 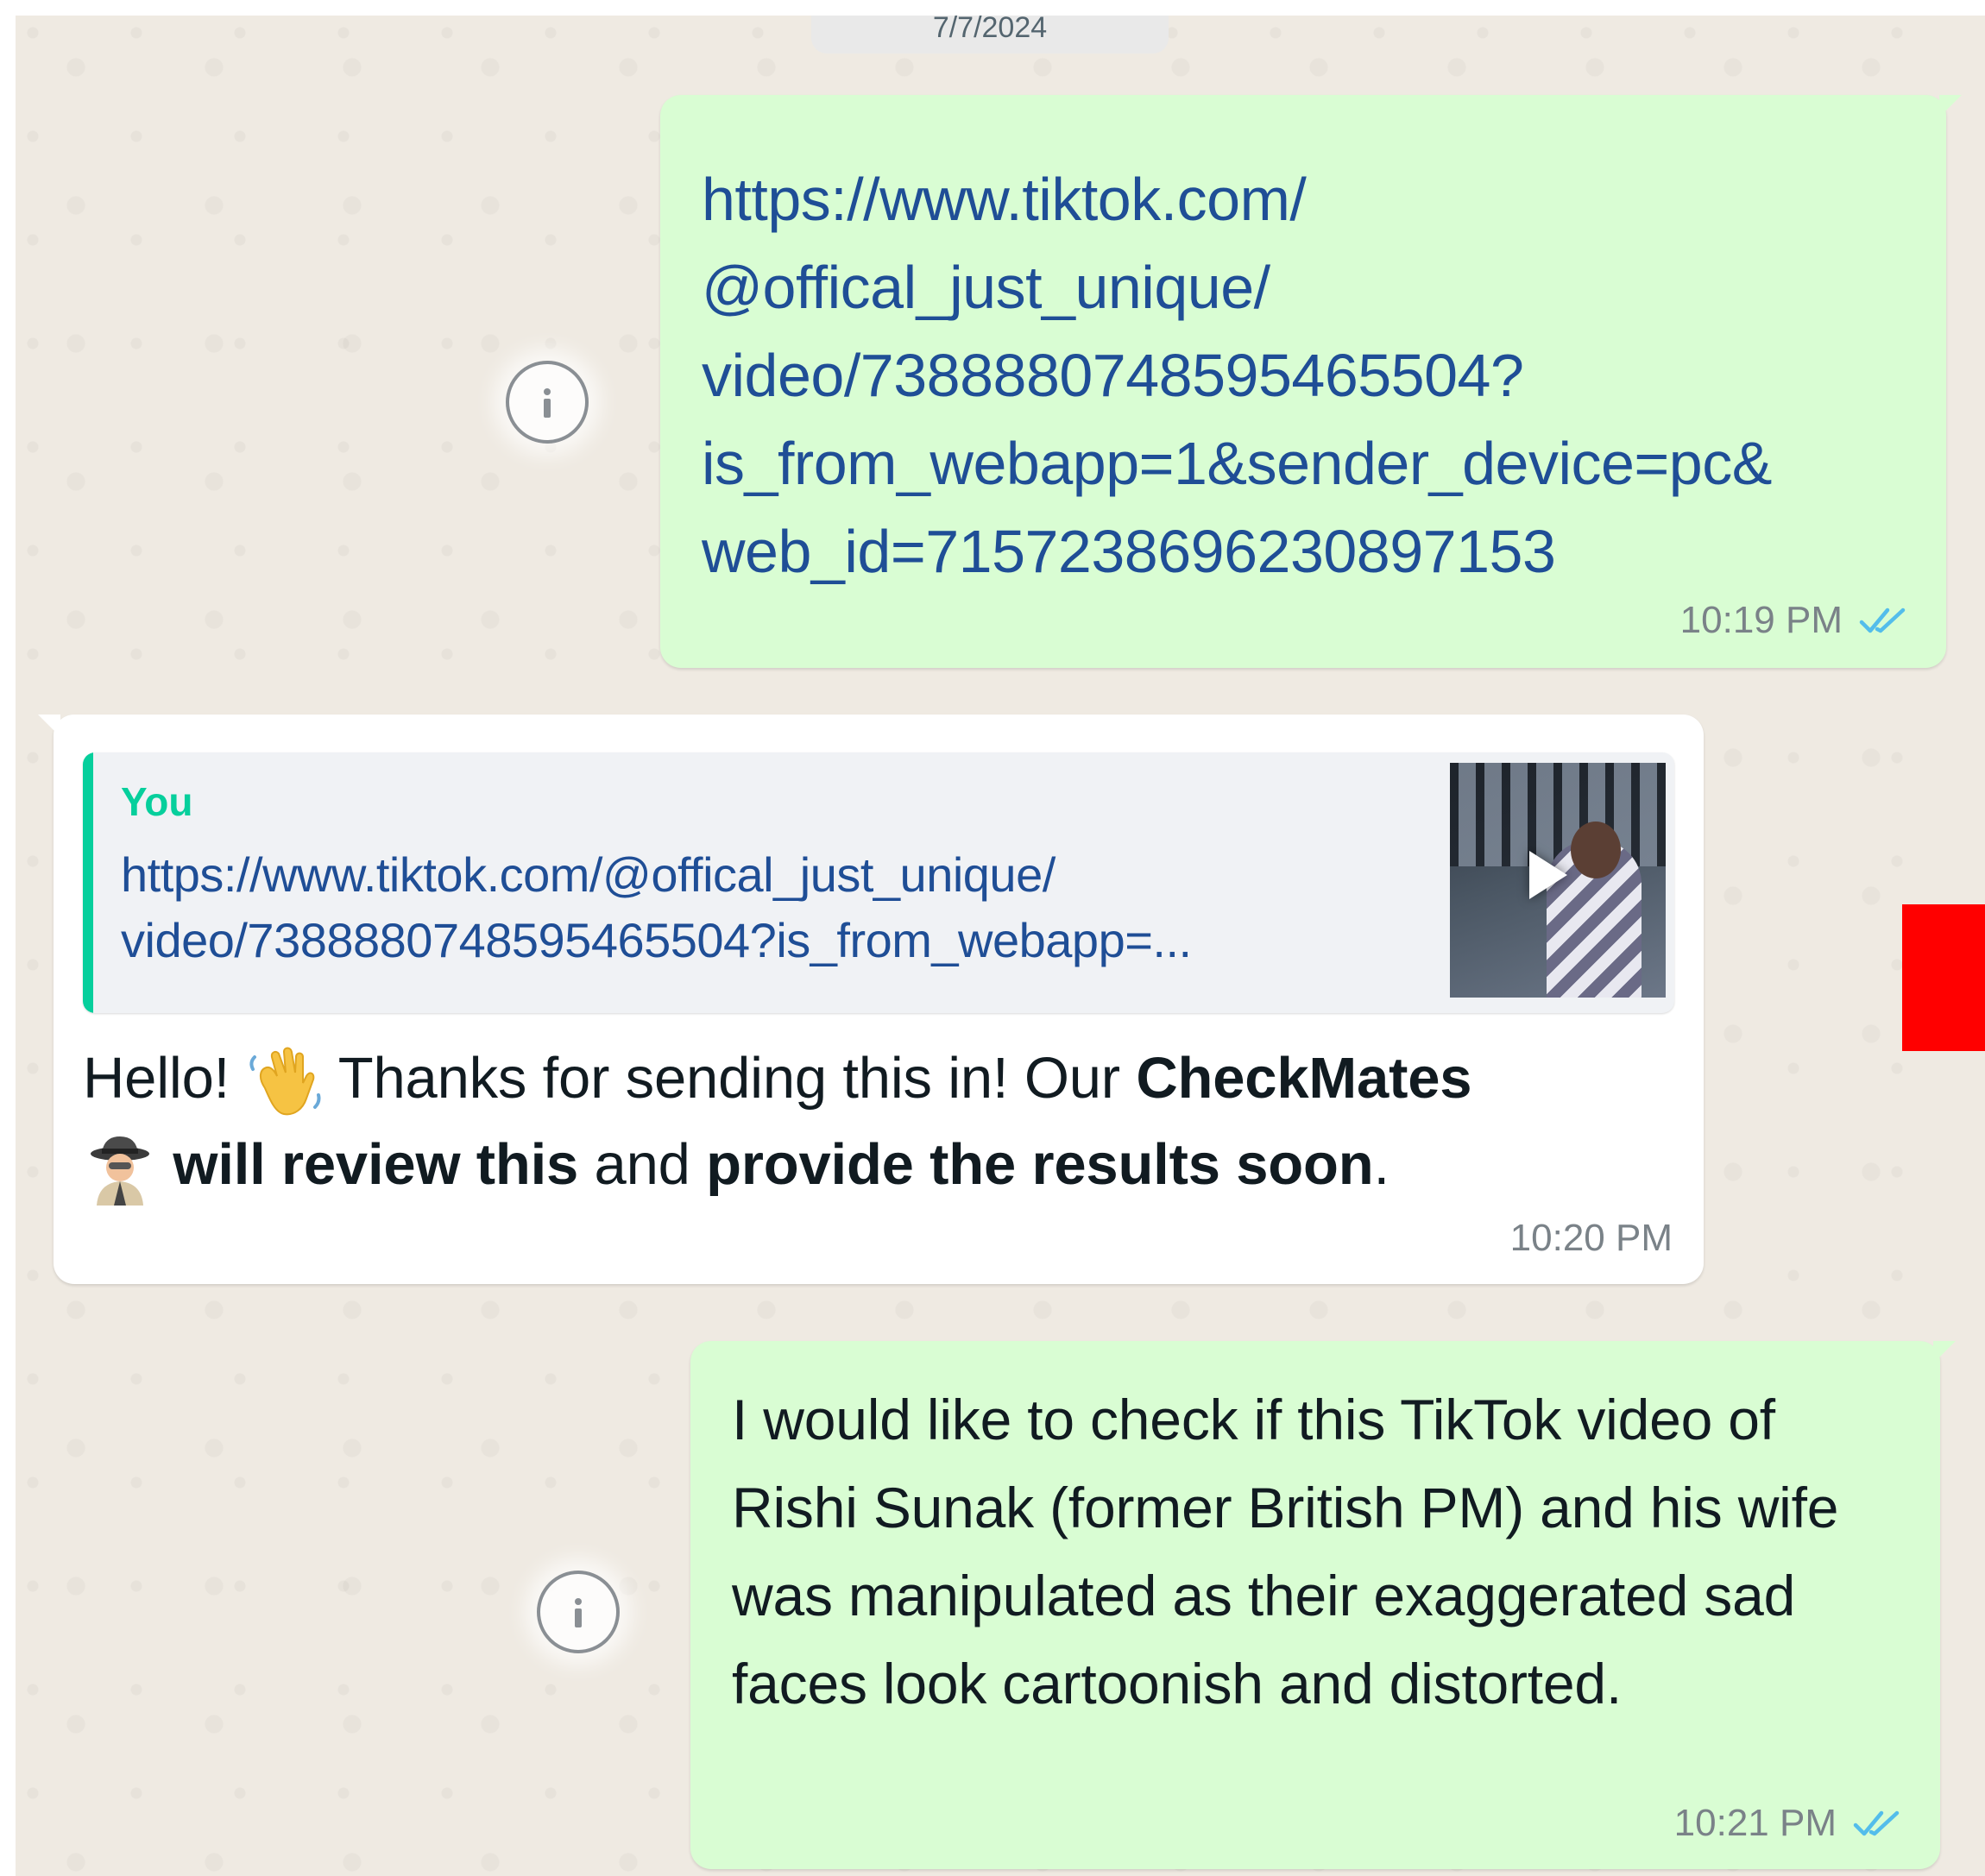 What do you see at coordinates (165, 1078) in the screenshot?
I see `text-part: Hello!` at bounding box center [165, 1078].